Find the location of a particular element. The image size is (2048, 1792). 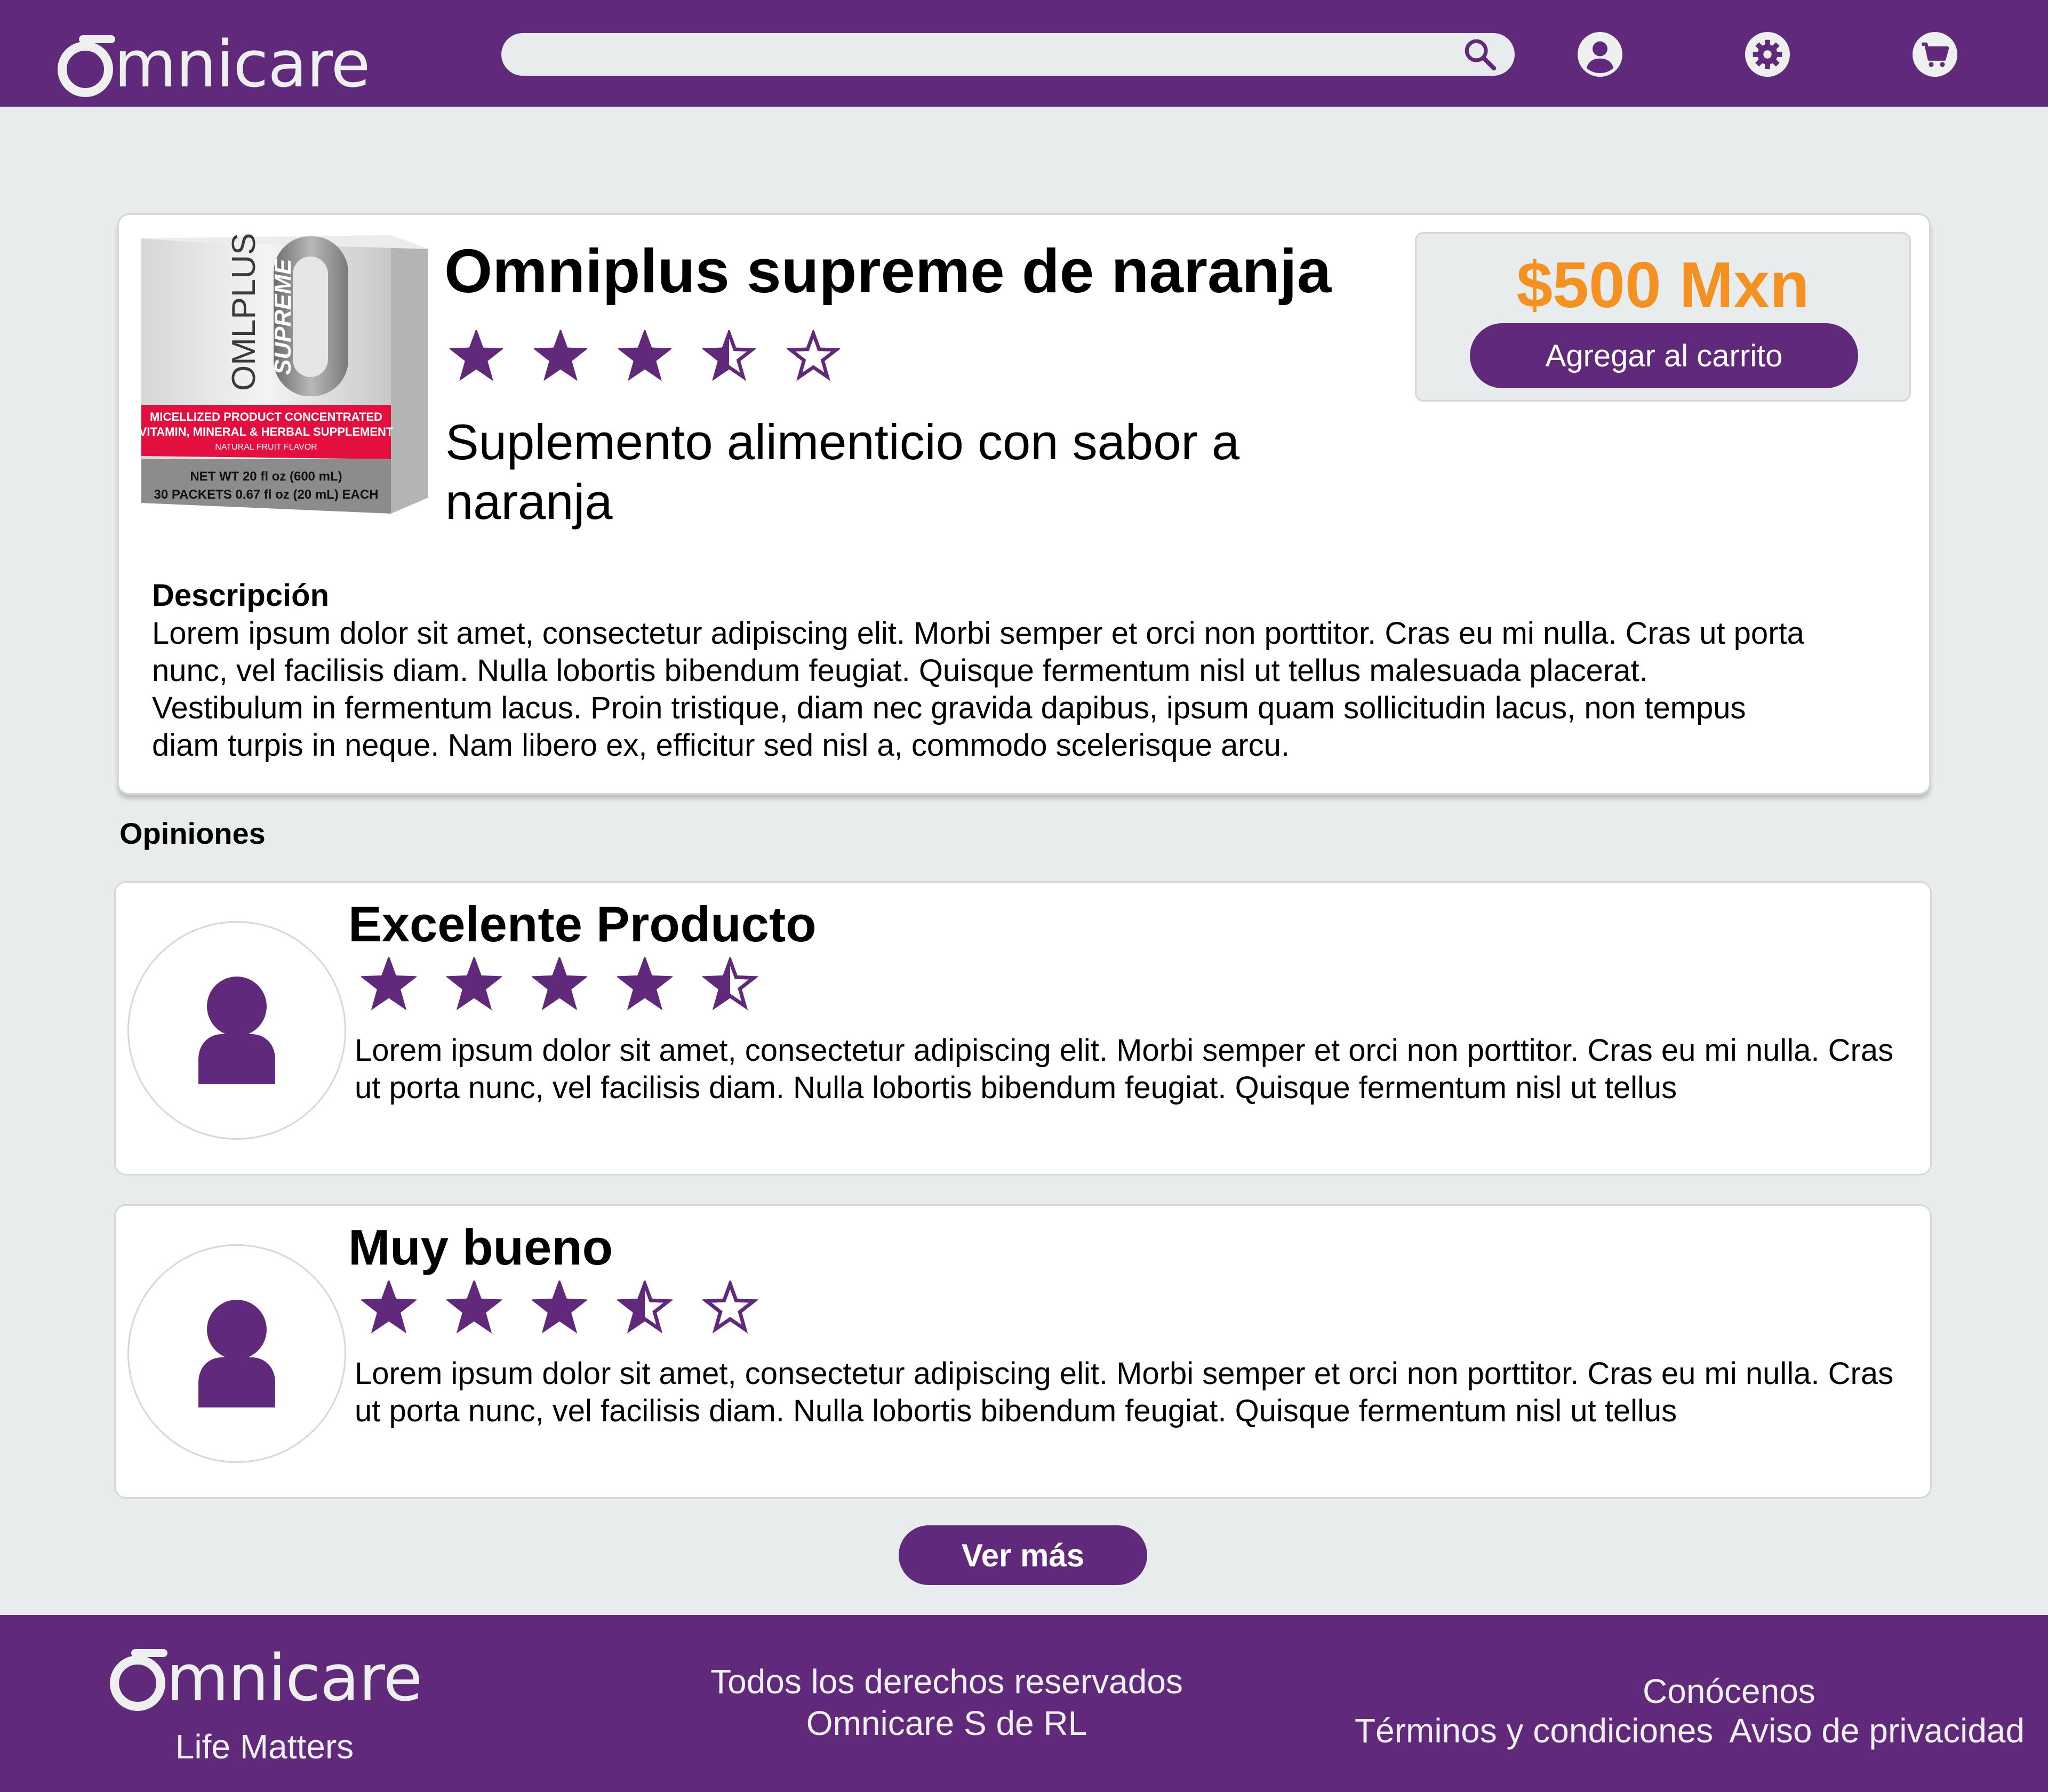

terms-link: Términos y condiciones is located at coordinates (1534, 1730).